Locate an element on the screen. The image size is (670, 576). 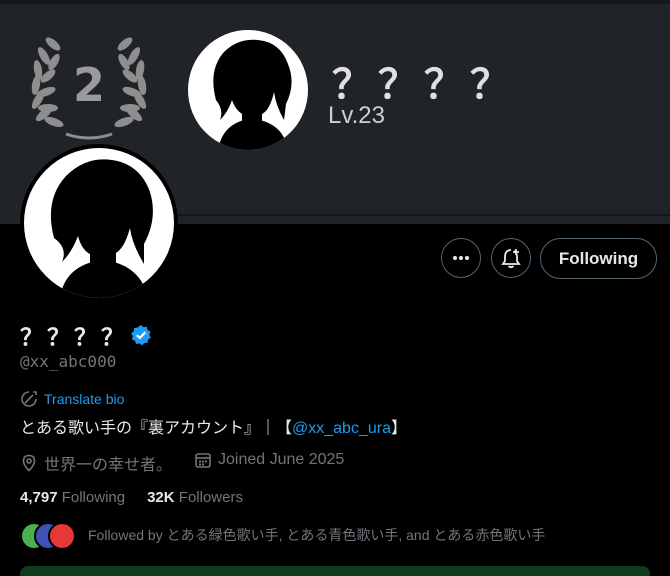
handle: @xx_abc000 is located at coordinates (68, 361).